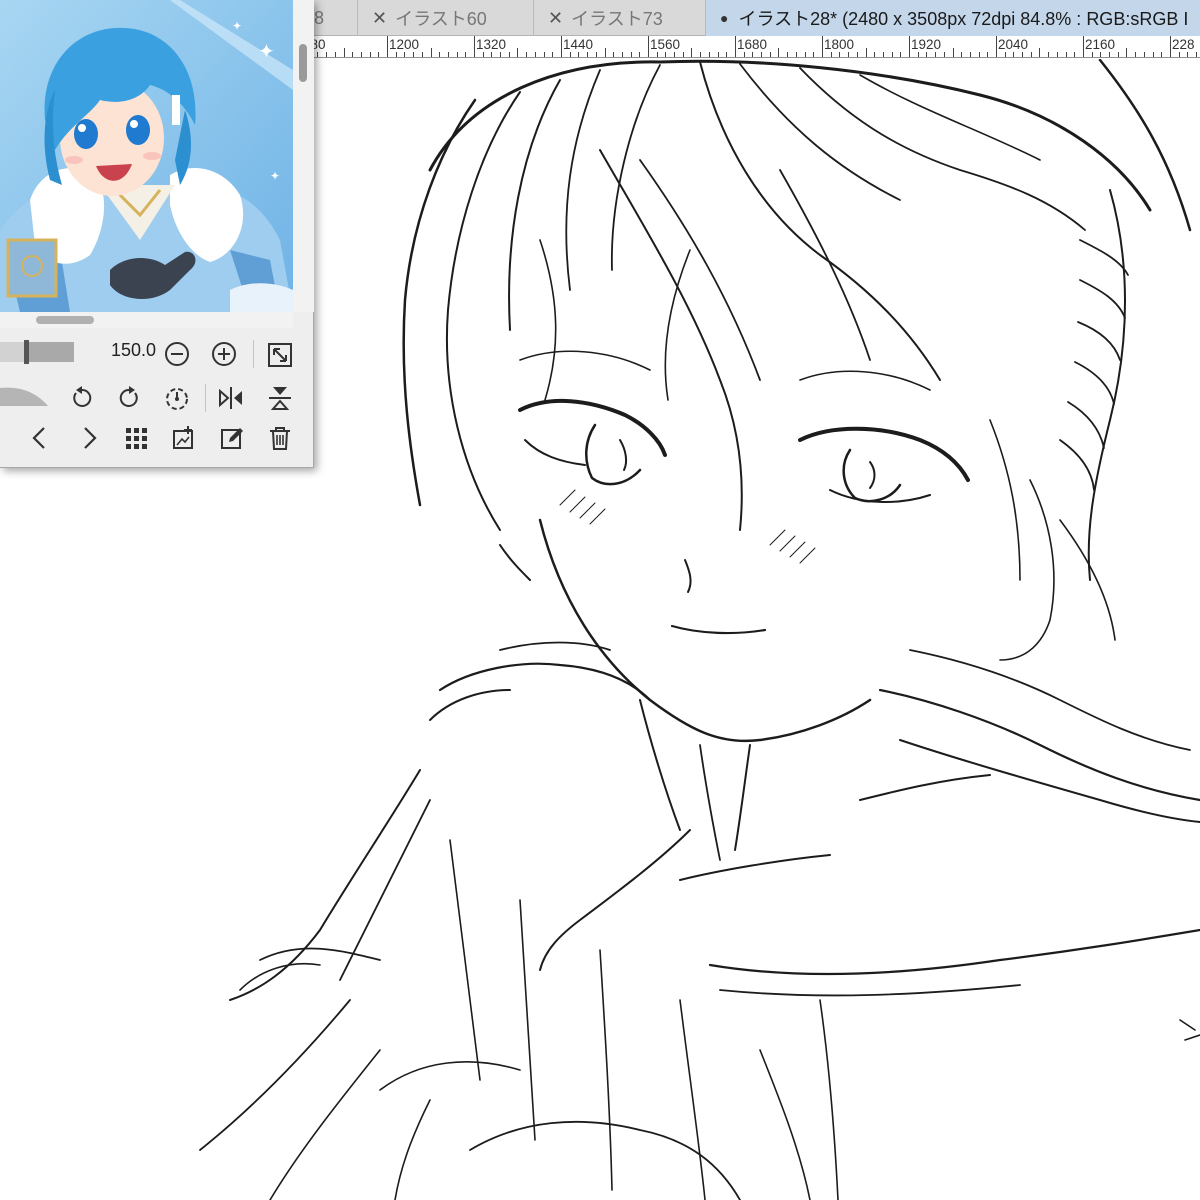 The width and height of the screenshot is (1200, 1200). What do you see at coordinates (231, 398) in the screenshot?
I see `flip-horizontal-icon` at bounding box center [231, 398].